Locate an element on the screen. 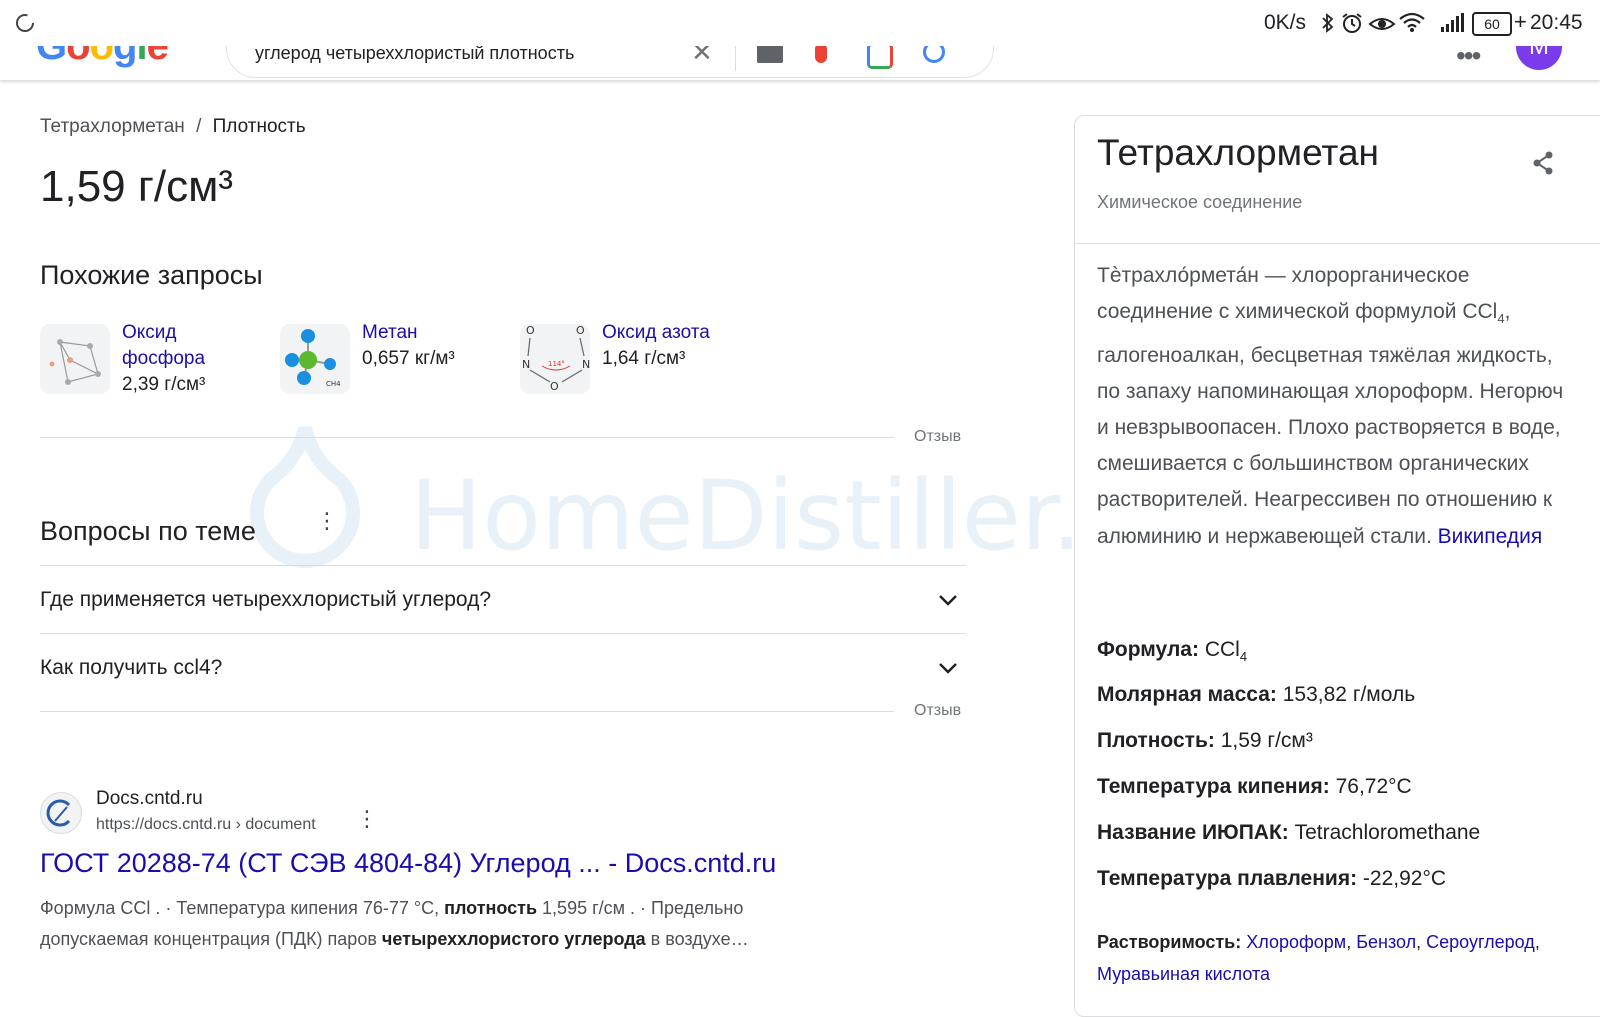 Image resolution: width=1600 pixels, height=1017 pixels. related-item: CH4 Метан 0,657 кг/м³ is located at coordinates (390, 363).